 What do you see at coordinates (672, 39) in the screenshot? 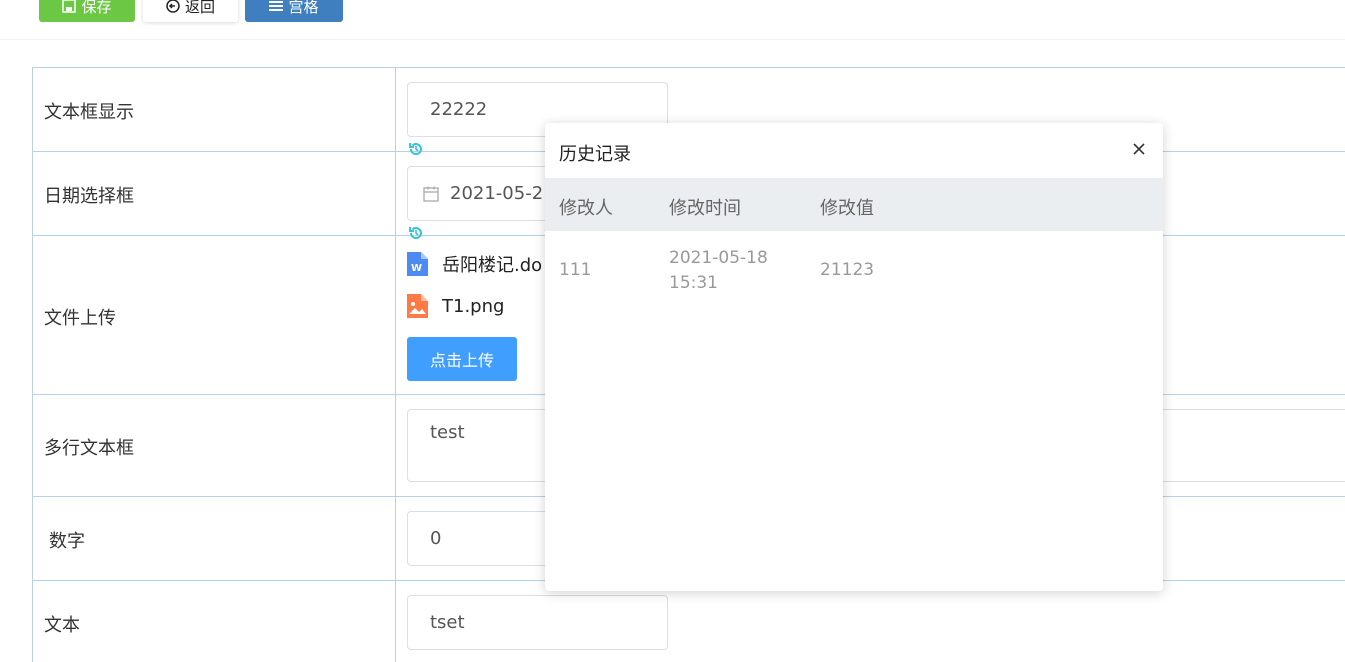
I see `toolbar-divider` at bounding box center [672, 39].